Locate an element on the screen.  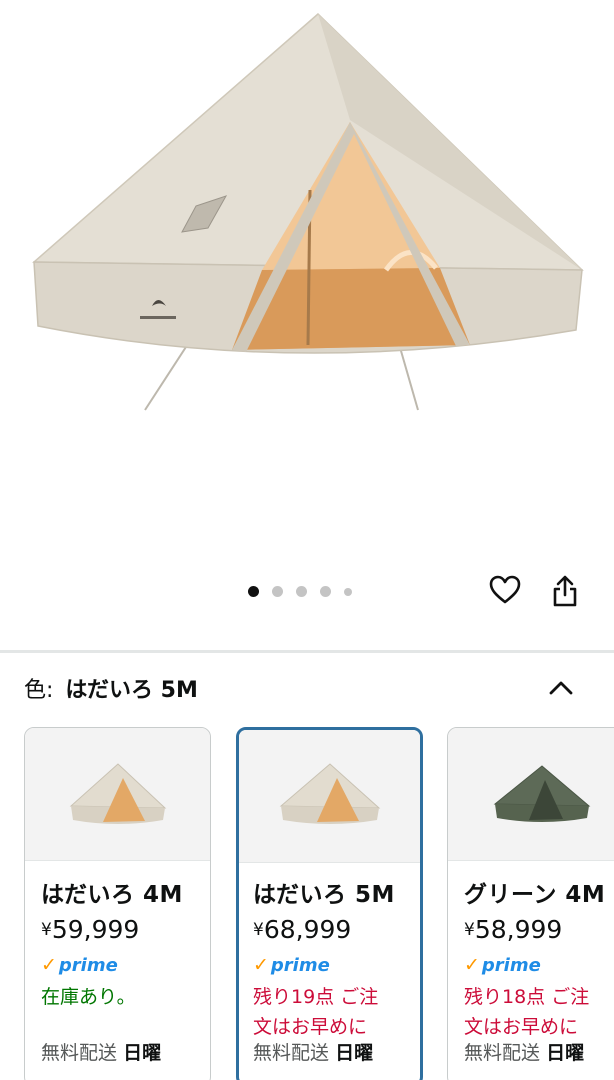
variant-price: ¥68,999 is located at coordinates (302, 929).